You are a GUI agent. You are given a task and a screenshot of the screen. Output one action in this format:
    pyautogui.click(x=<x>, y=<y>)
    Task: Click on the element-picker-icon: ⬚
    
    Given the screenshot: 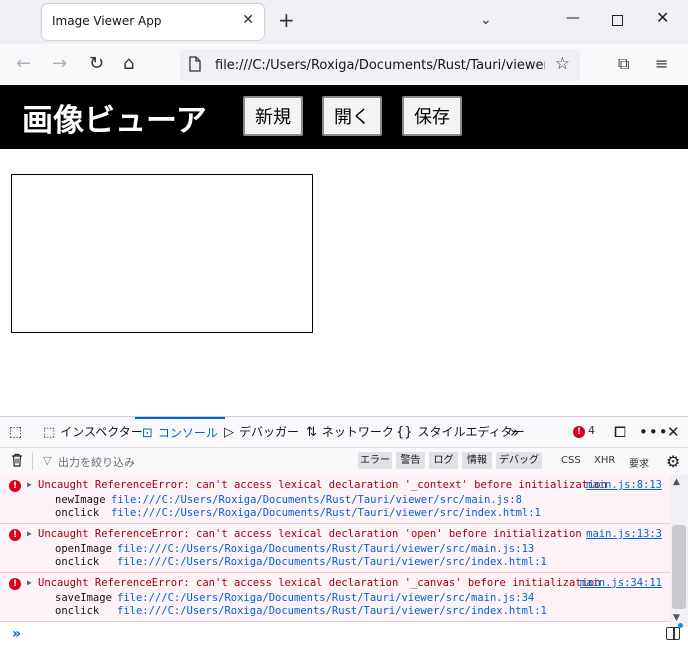 What is the action you would take?
    pyautogui.click(x=15, y=432)
    